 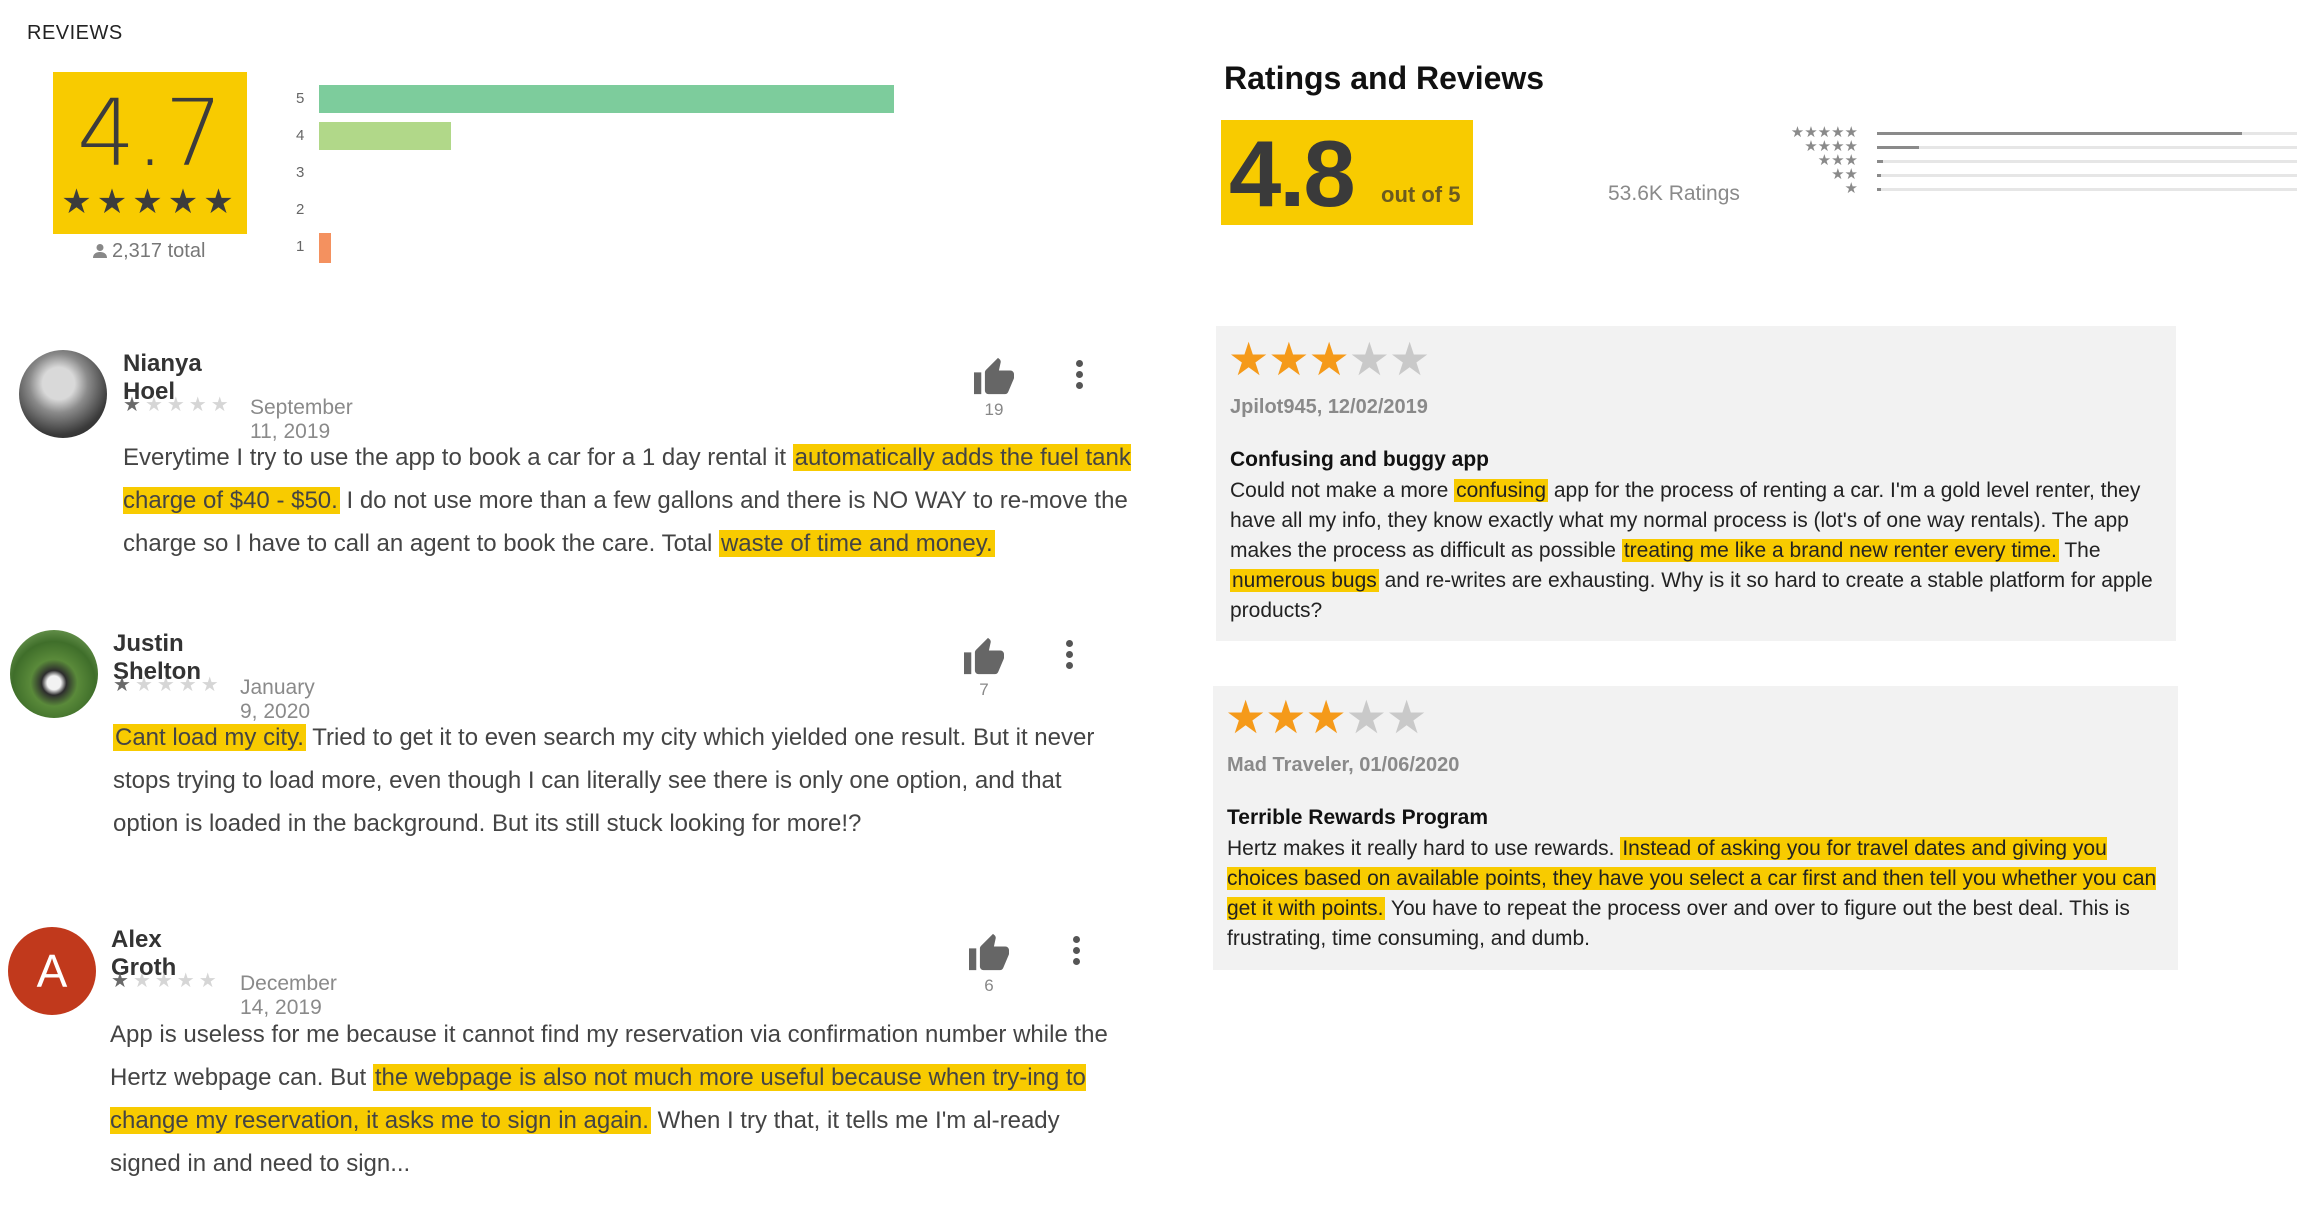 What do you see at coordinates (1851, 188) in the screenshot?
I see `histogram-stars: ★` at bounding box center [1851, 188].